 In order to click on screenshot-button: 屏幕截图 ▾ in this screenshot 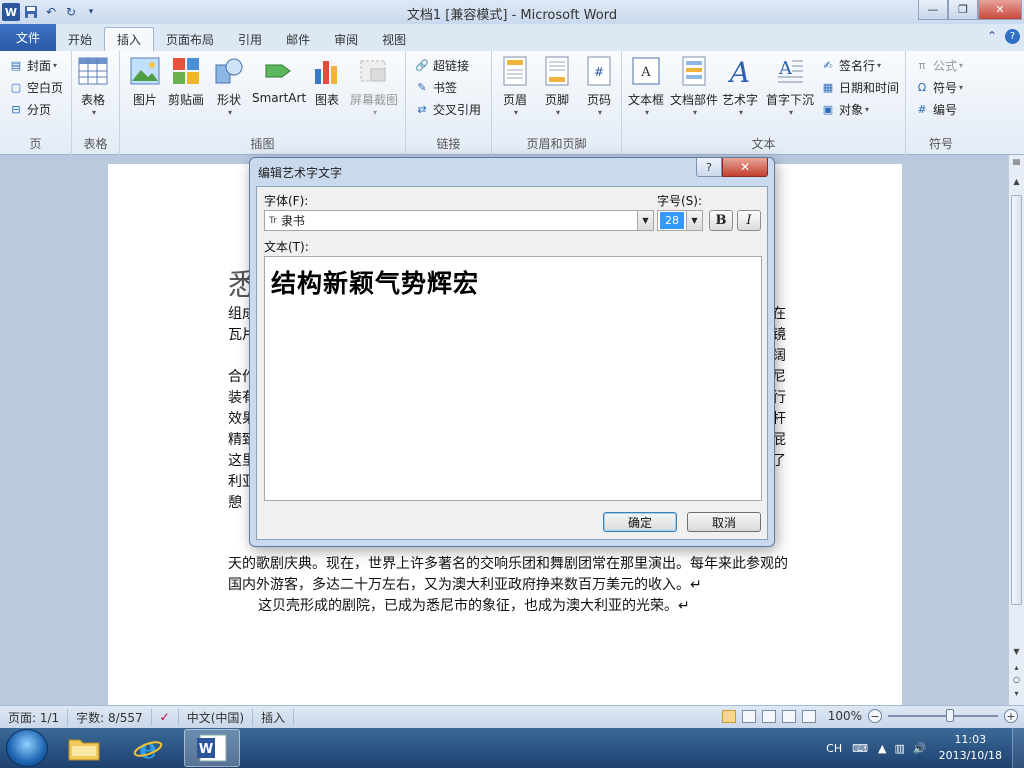, I will do `click(374, 86)`.